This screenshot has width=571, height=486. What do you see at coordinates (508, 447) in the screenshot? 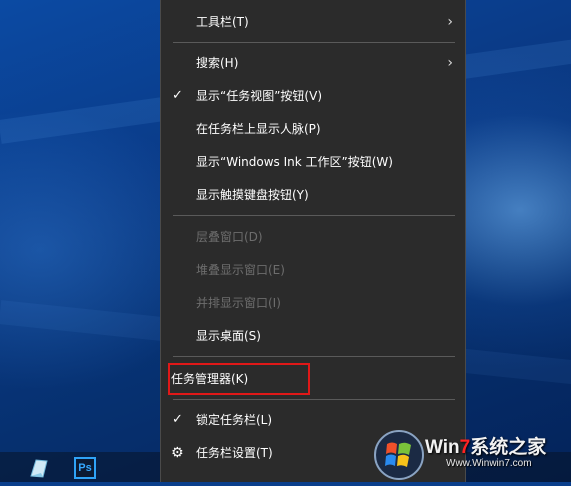
I see `watermark-brand-suffix: 系统之家` at bounding box center [508, 447].